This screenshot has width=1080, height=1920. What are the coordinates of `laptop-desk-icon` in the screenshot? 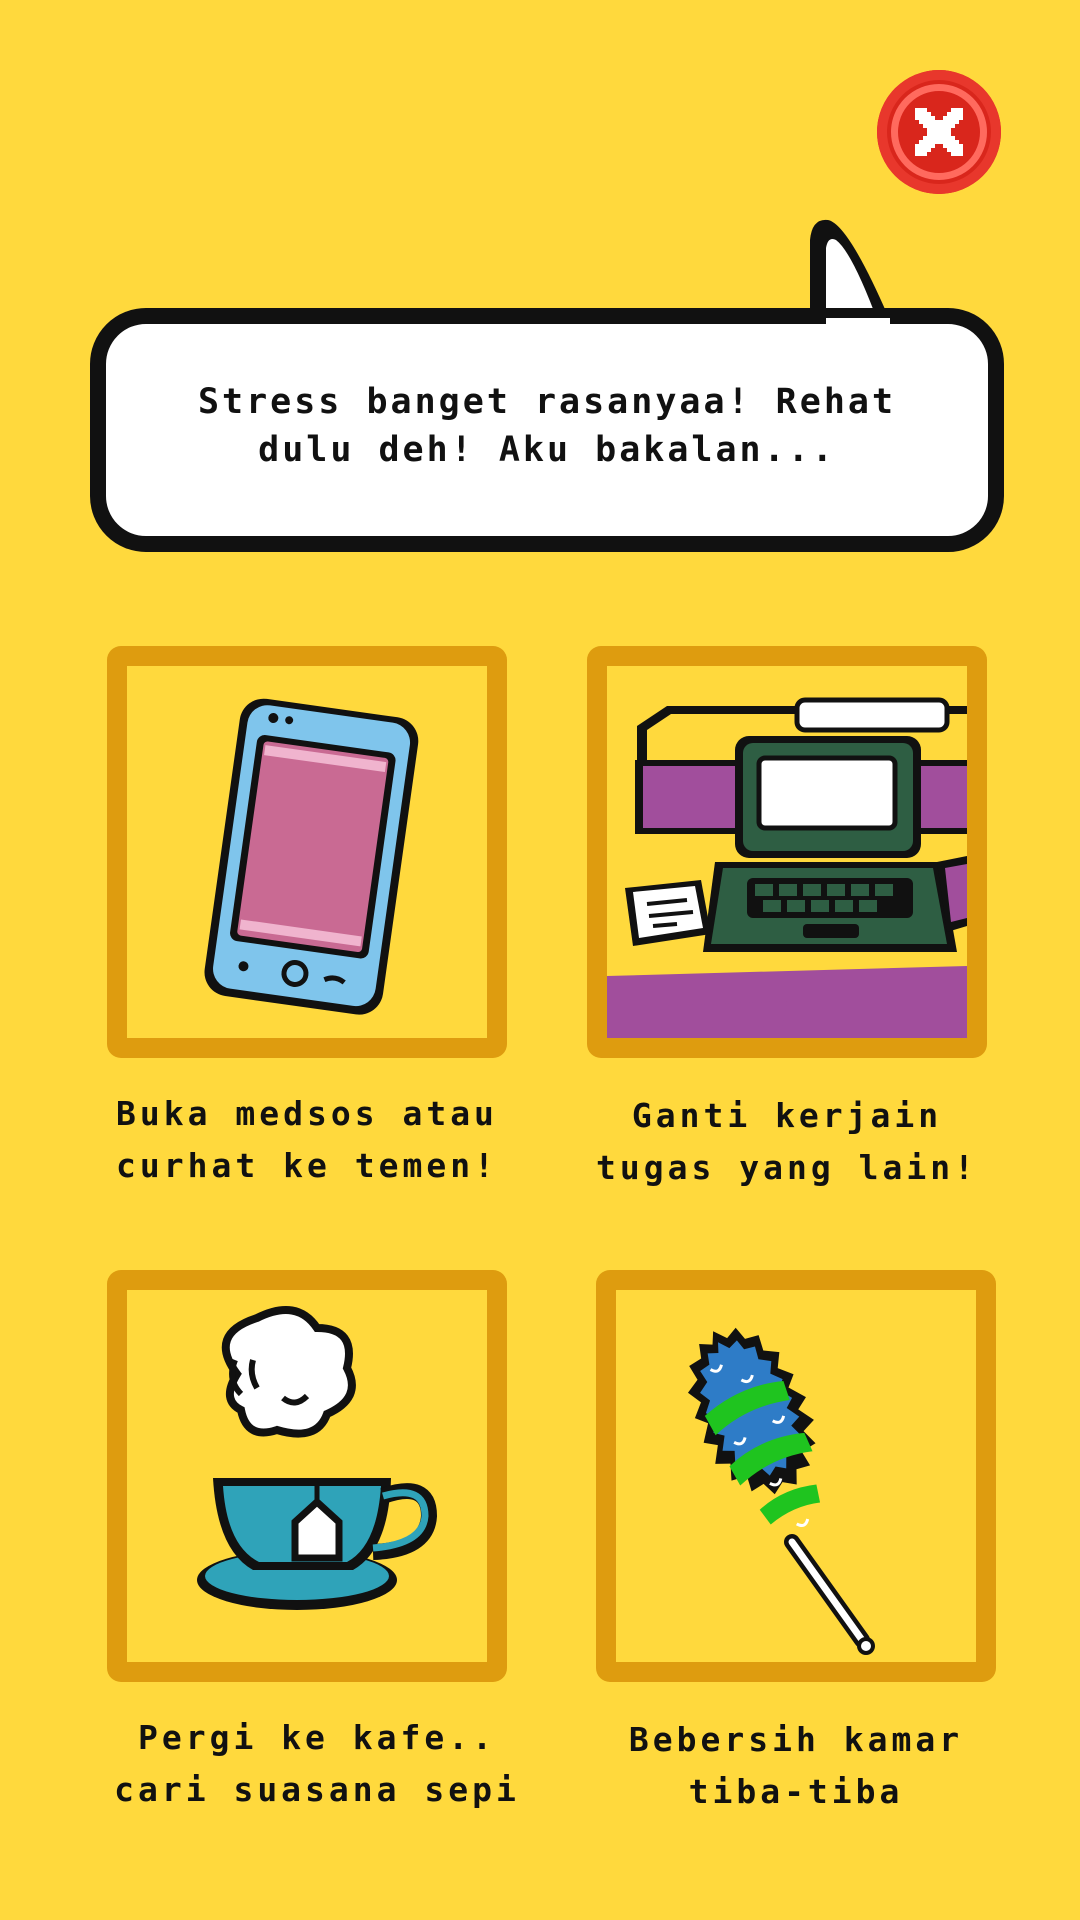 It's located at (787, 852).